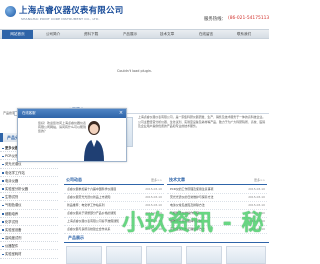 The height and width of the screenshot is (264, 320). What do you see at coordinates (53, 34) in the screenshot?
I see `nav-item-about: 公司简介` at bounding box center [53, 34].